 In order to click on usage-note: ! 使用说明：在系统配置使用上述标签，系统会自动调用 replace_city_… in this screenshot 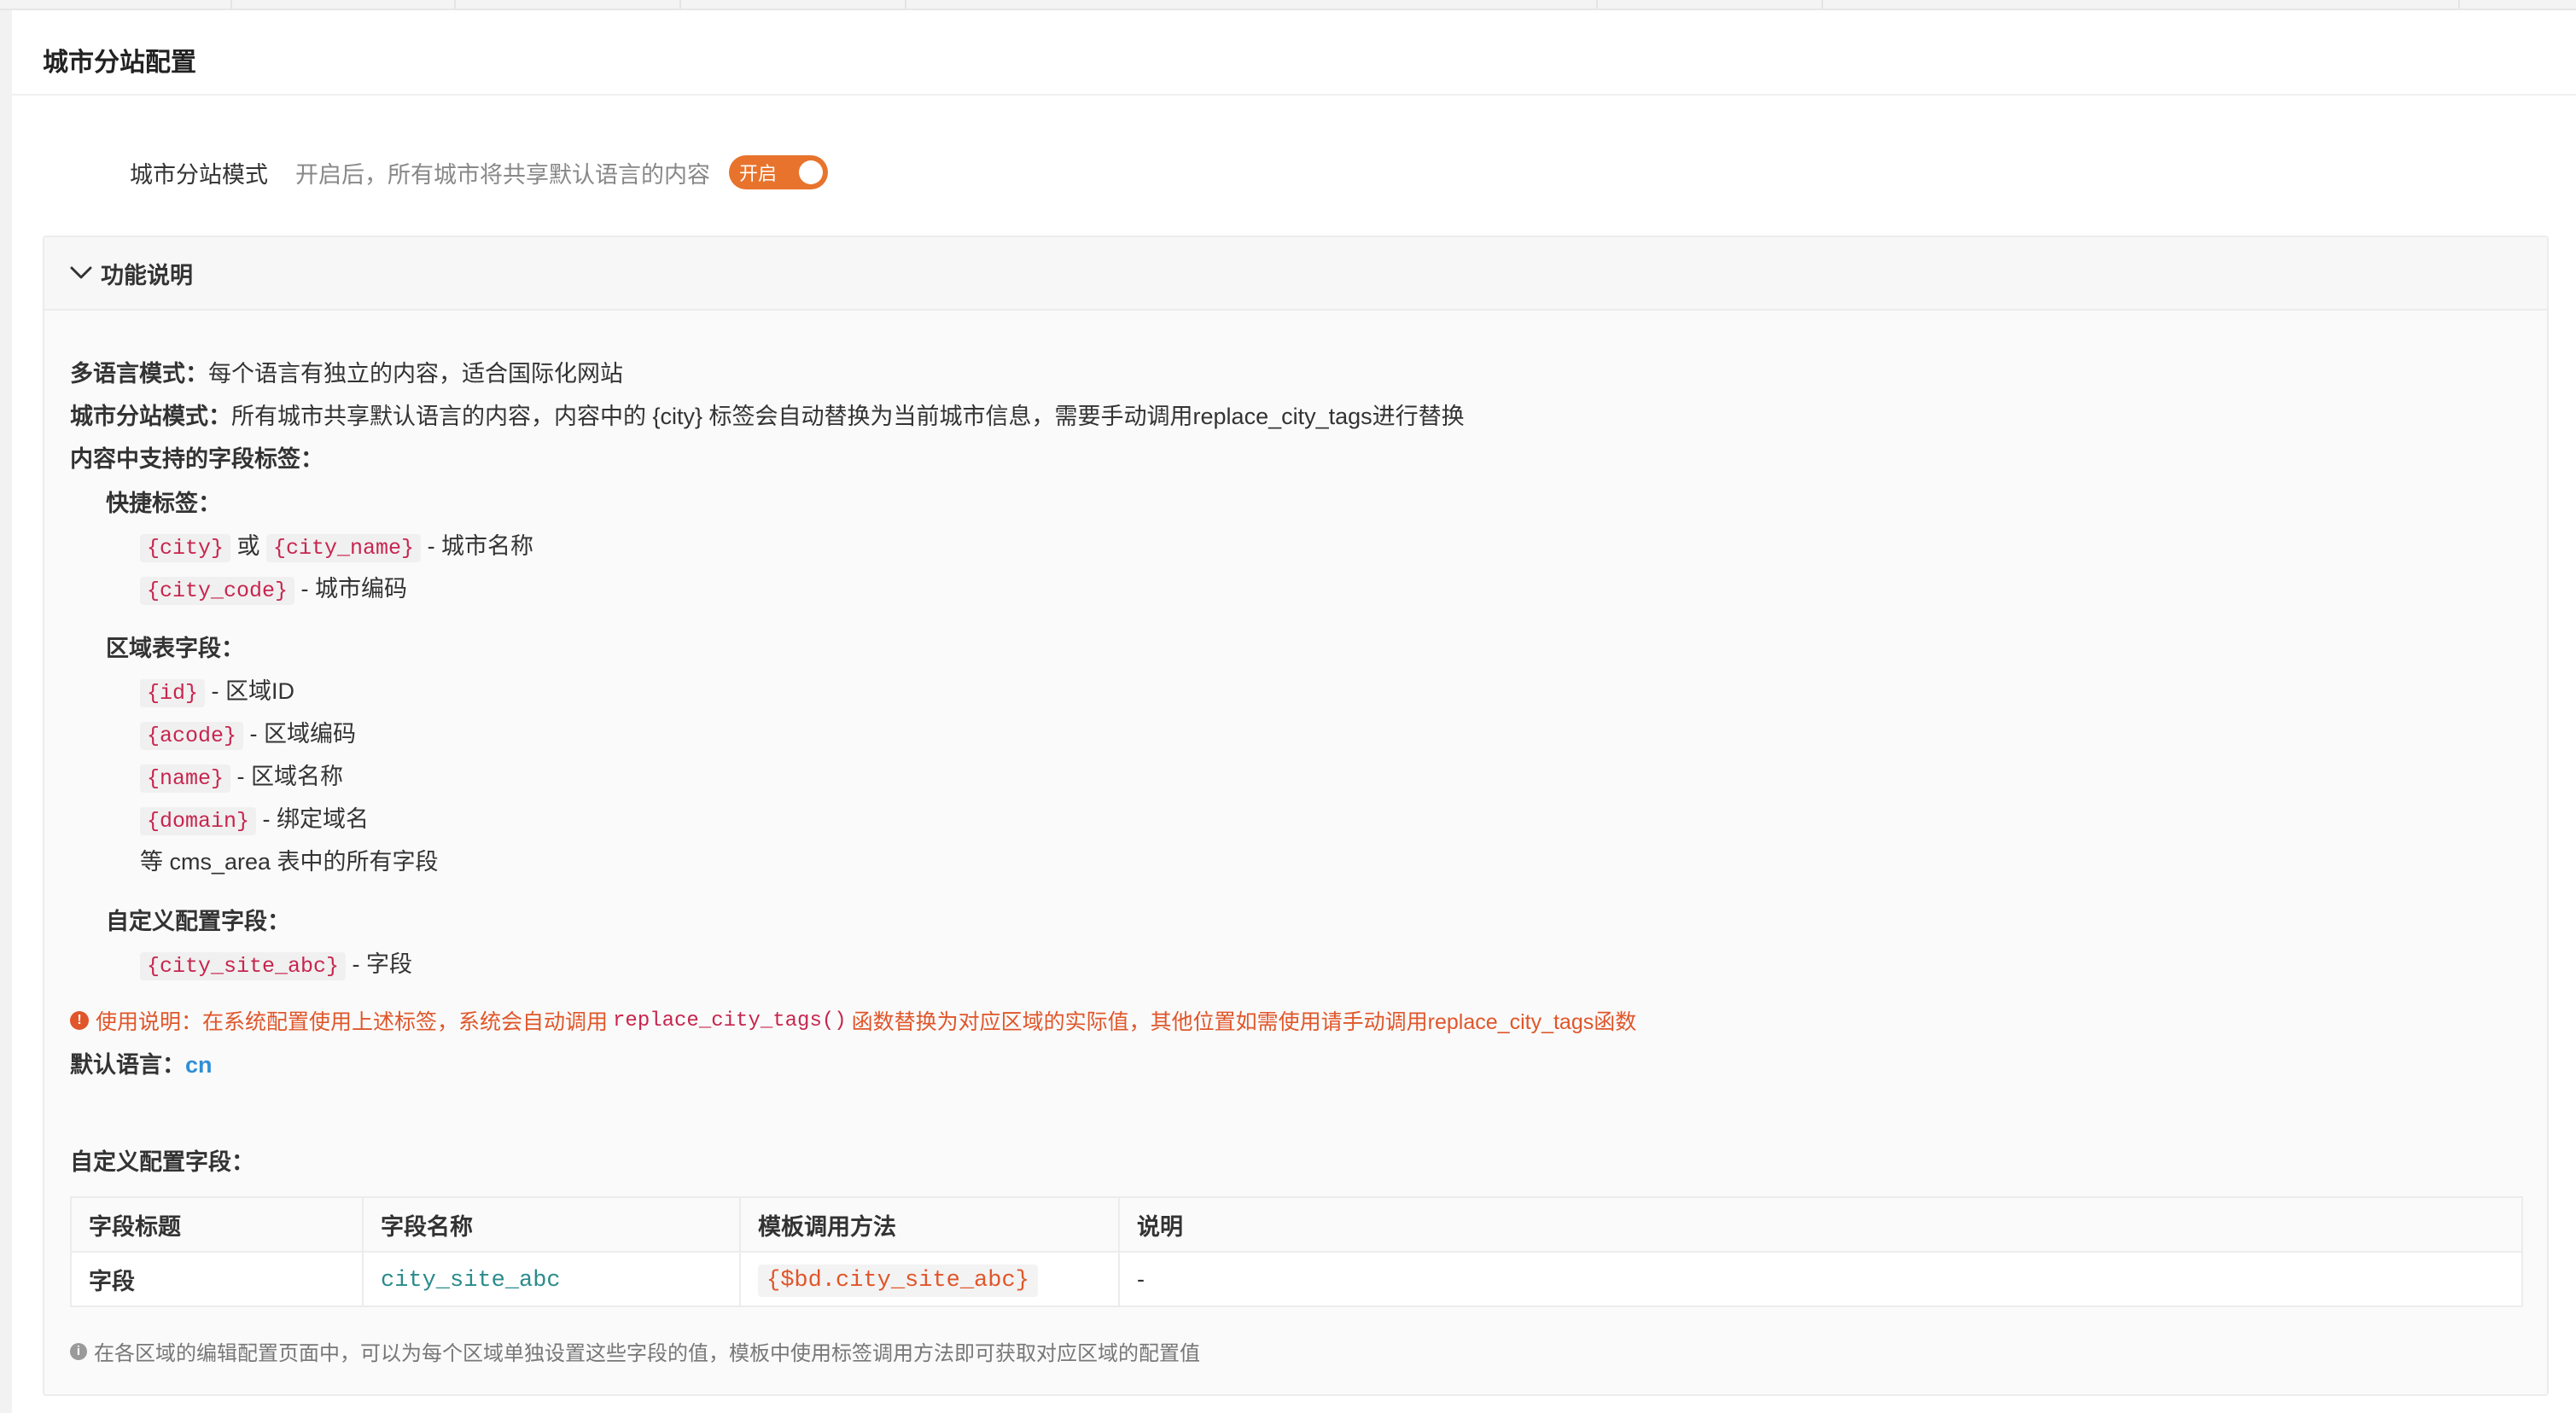, I will do `click(853, 1020)`.